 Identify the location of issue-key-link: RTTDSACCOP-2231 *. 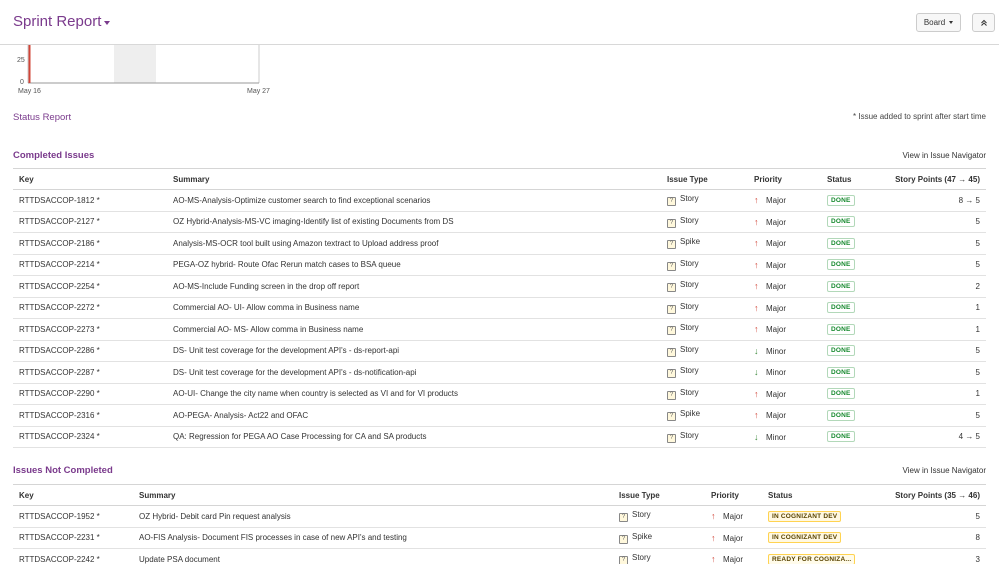
(59, 537).